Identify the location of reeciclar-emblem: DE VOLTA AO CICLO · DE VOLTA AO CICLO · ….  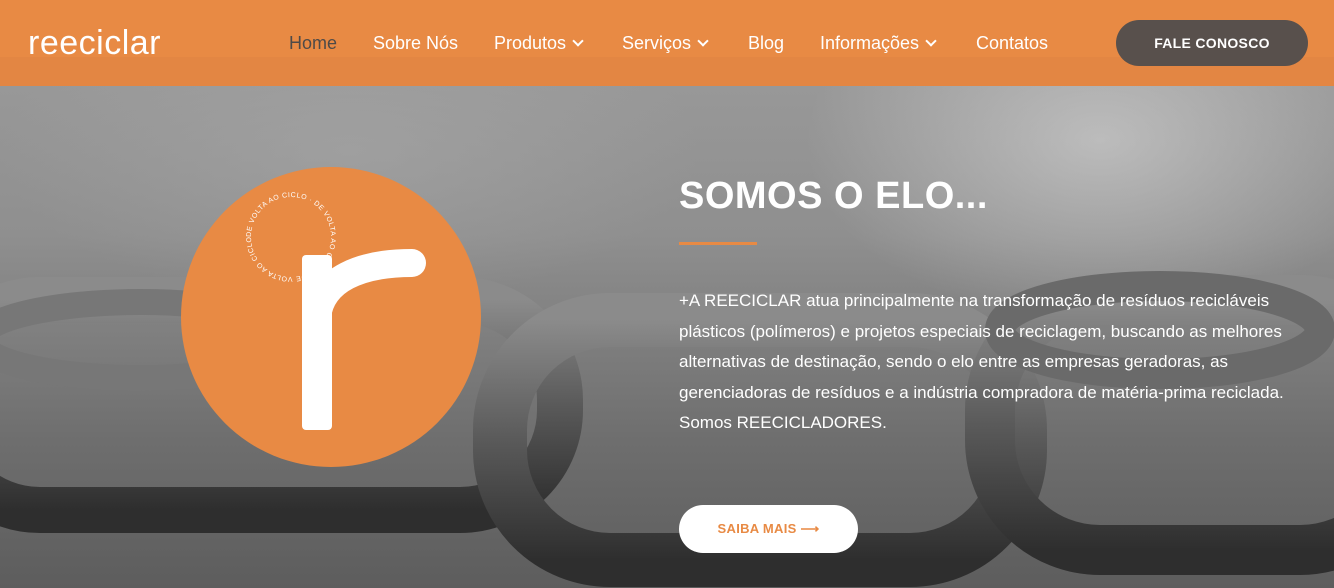
(331, 317).